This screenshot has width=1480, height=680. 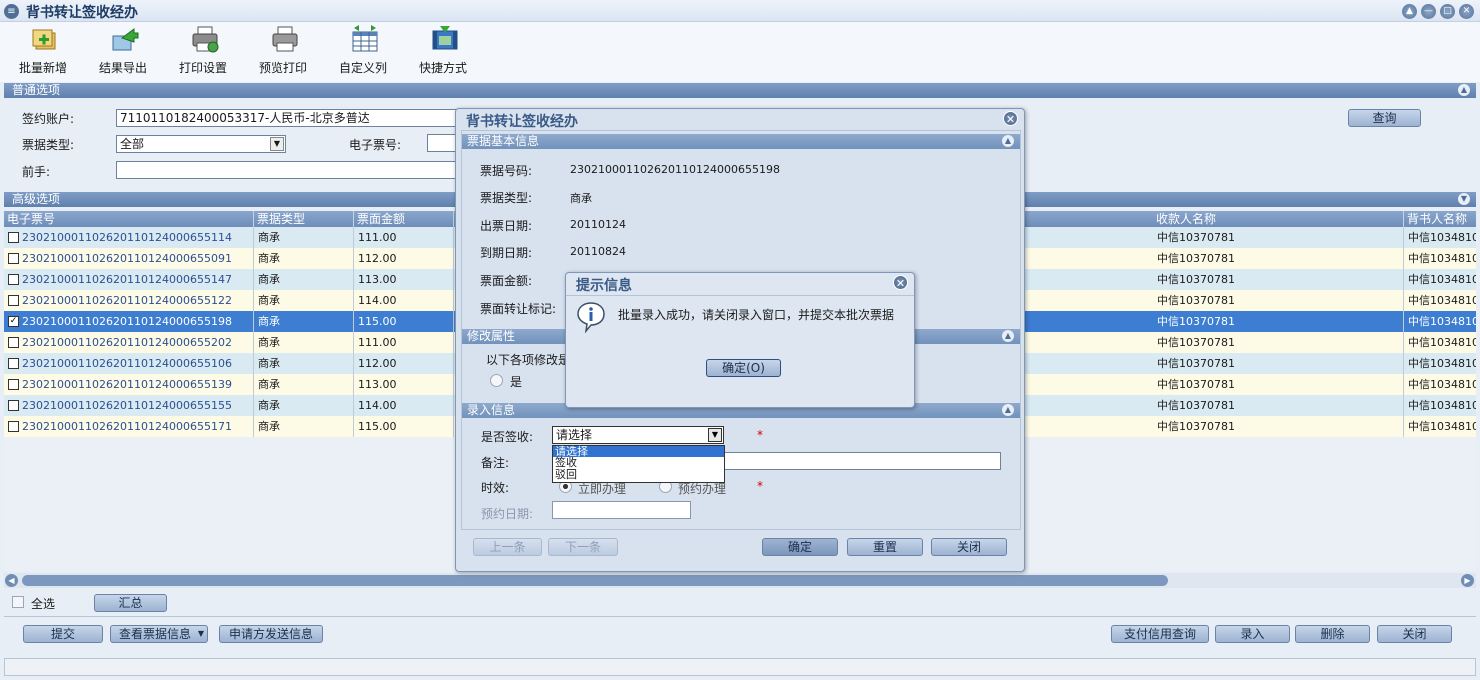 What do you see at coordinates (363, 52) in the screenshot?
I see `custom-columns-button: 自定义列` at bounding box center [363, 52].